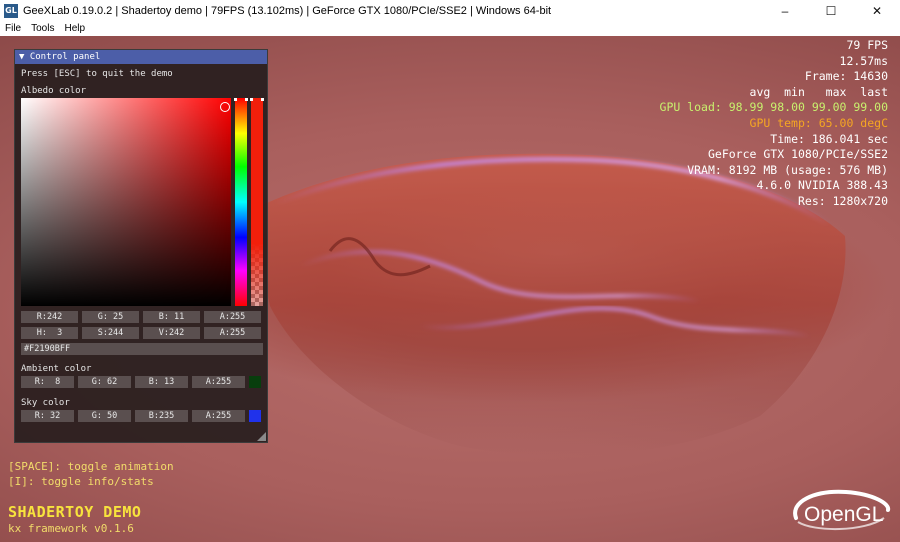  Describe the element at coordinates (218, 382) in the screenshot. I see `ambient-a-field: A:255` at that location.